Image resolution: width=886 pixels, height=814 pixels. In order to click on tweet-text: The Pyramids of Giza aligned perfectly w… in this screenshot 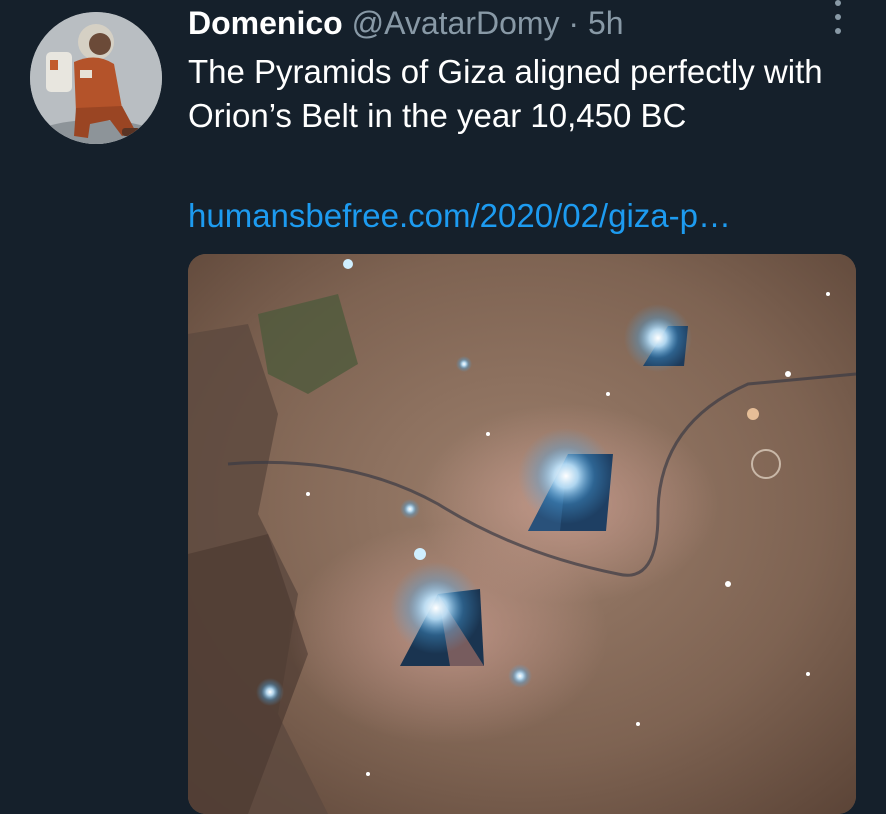, I will do `click(505, 93)`.